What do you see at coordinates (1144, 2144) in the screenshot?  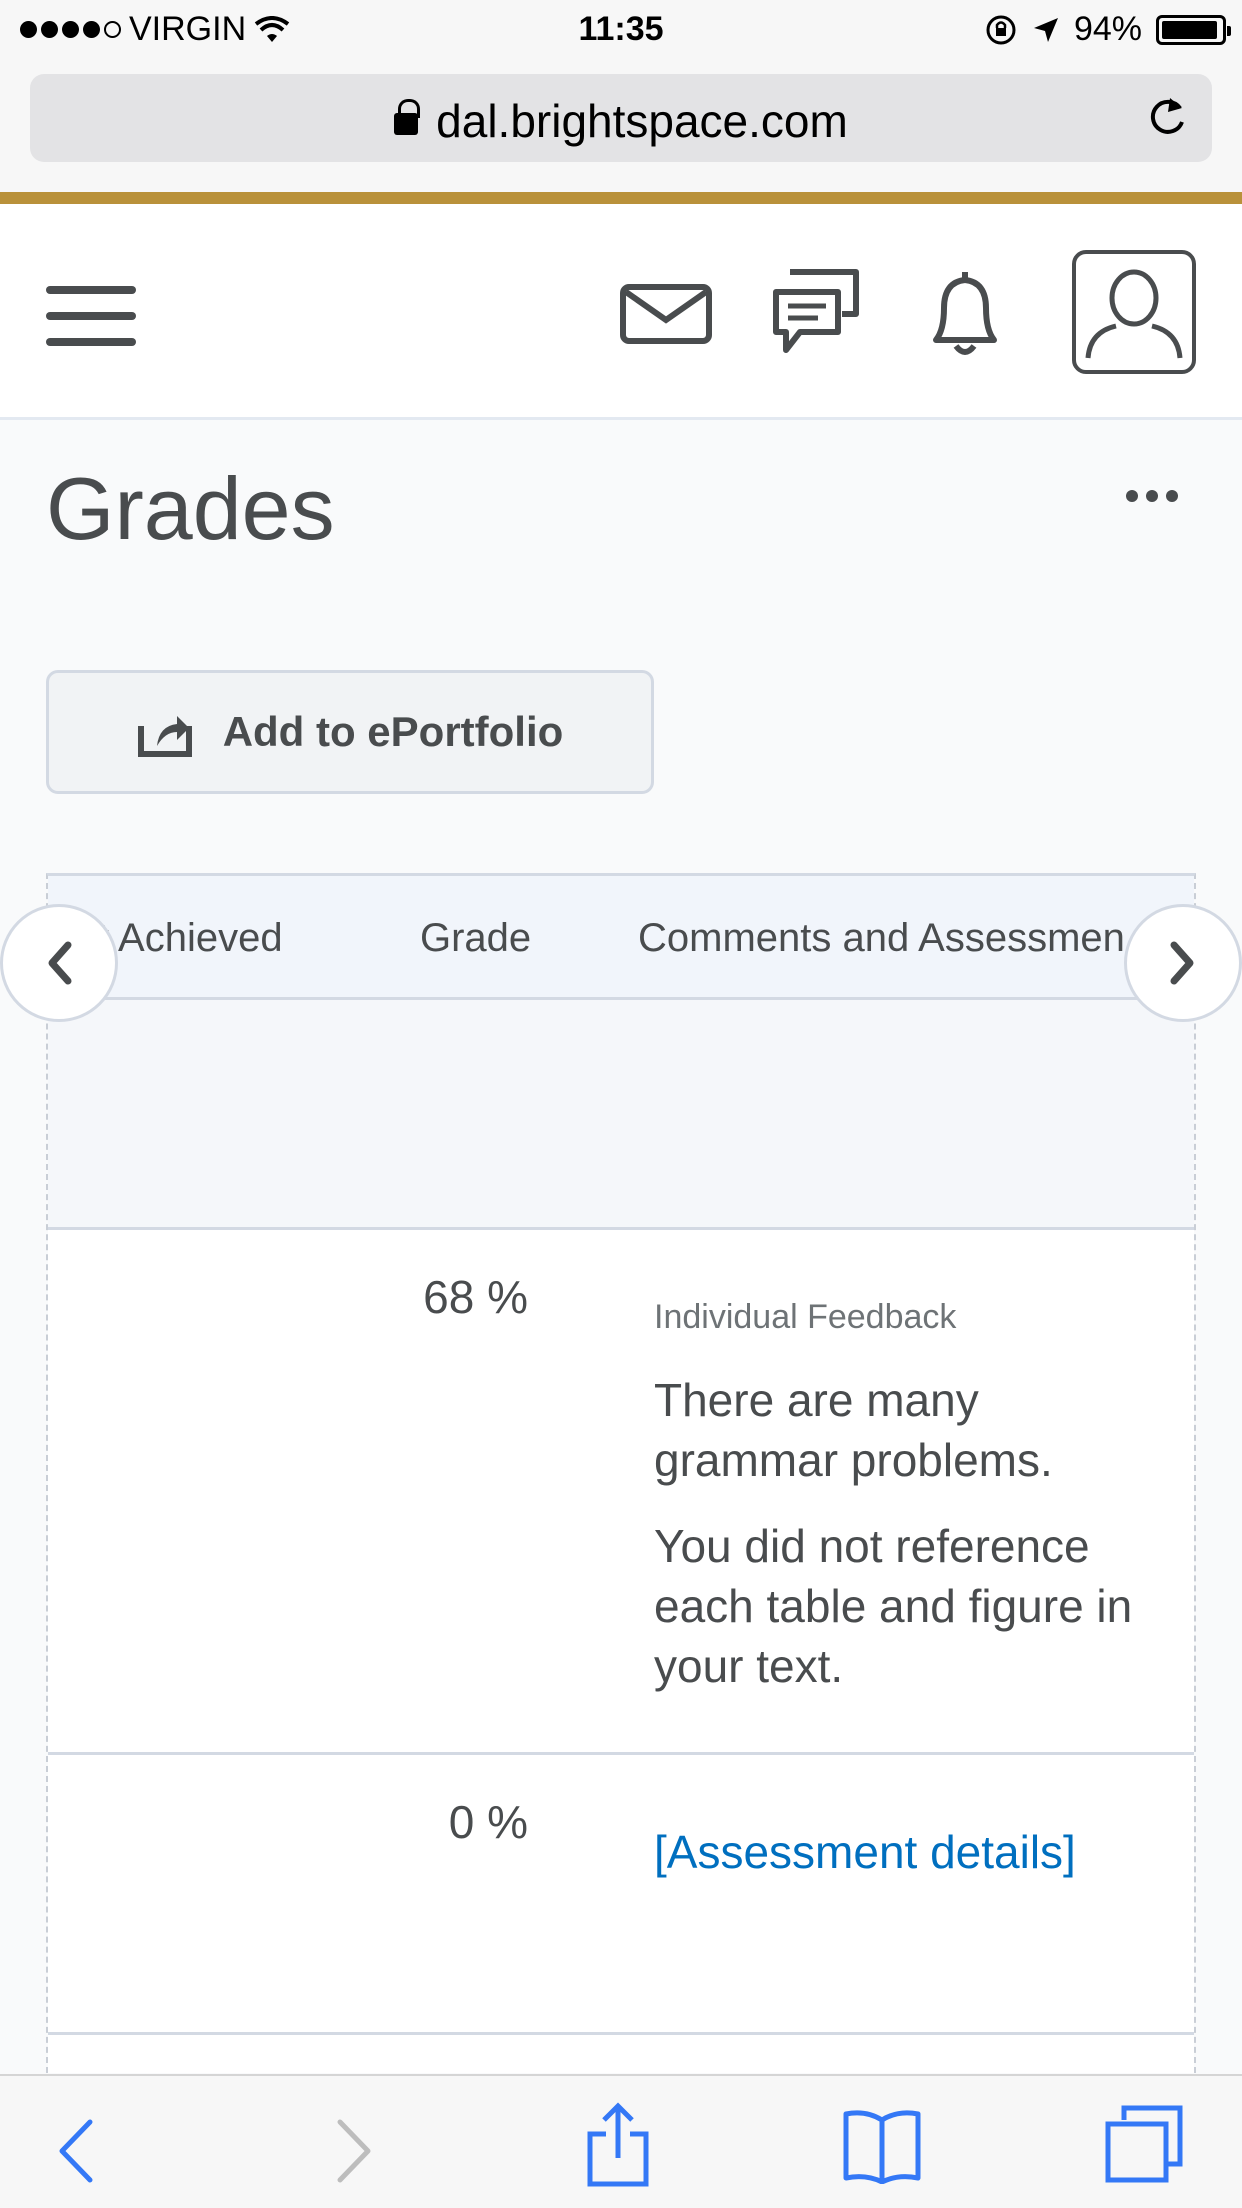 I see `tabs-icon` at bounding box center [1144, 2144].